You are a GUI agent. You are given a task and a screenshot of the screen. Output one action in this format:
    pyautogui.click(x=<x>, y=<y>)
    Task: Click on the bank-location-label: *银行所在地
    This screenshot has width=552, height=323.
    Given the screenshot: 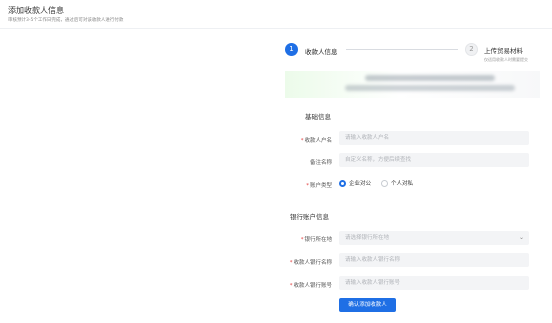 What is the action you would take?
    pyautogui.click(x=316, y=240)
    